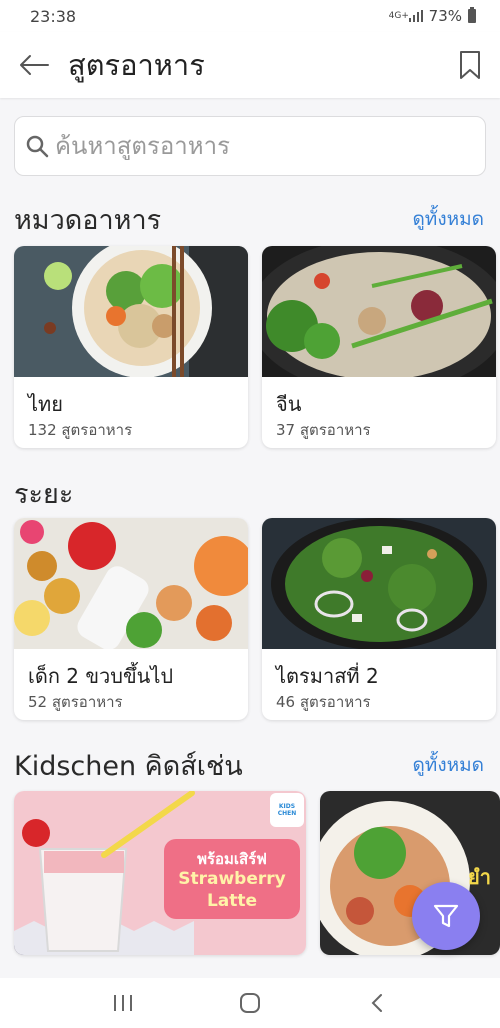 This screenshot has height=1028, width=500. I want to click on kidschen-see-all-link: ดูทั้งหมด, so click(448, 765).